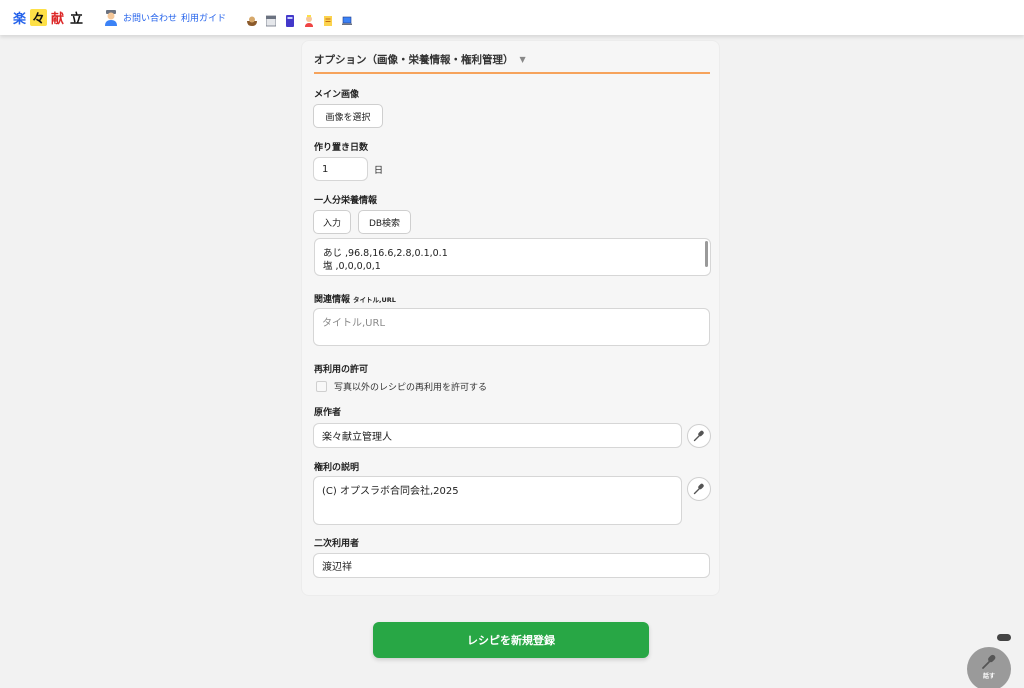  What do you see at coordinates (988, 676) in the screenshot?
I see `voice-fab-label: 話す` at bounding box center [988, 676].